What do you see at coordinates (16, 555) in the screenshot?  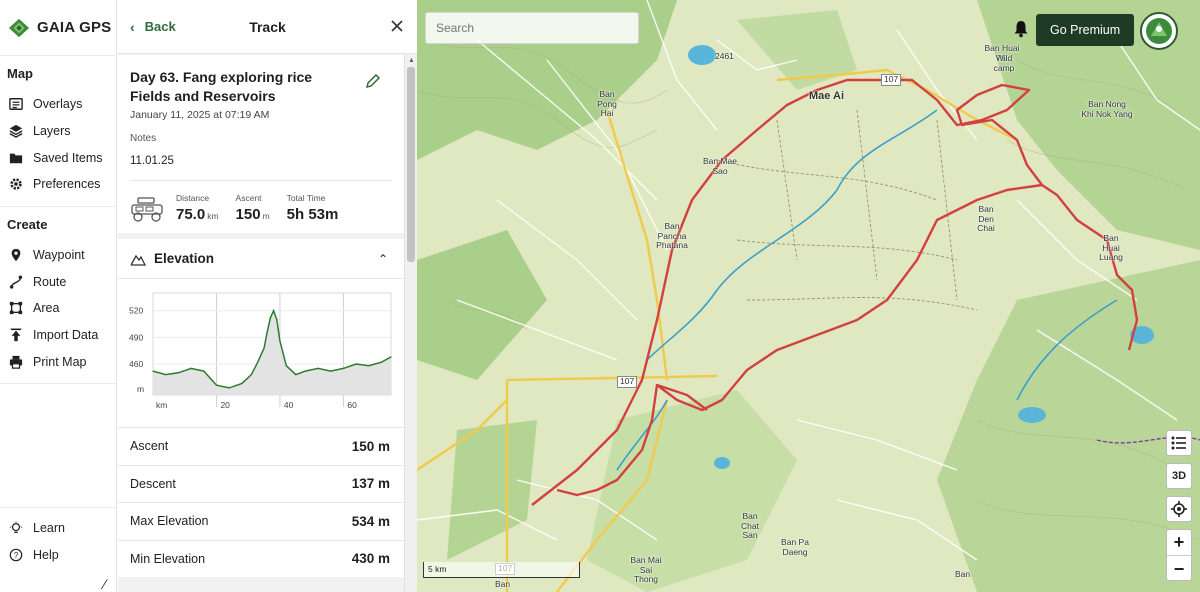 I see `help-icon: ?` at bounding box center [16, 555].